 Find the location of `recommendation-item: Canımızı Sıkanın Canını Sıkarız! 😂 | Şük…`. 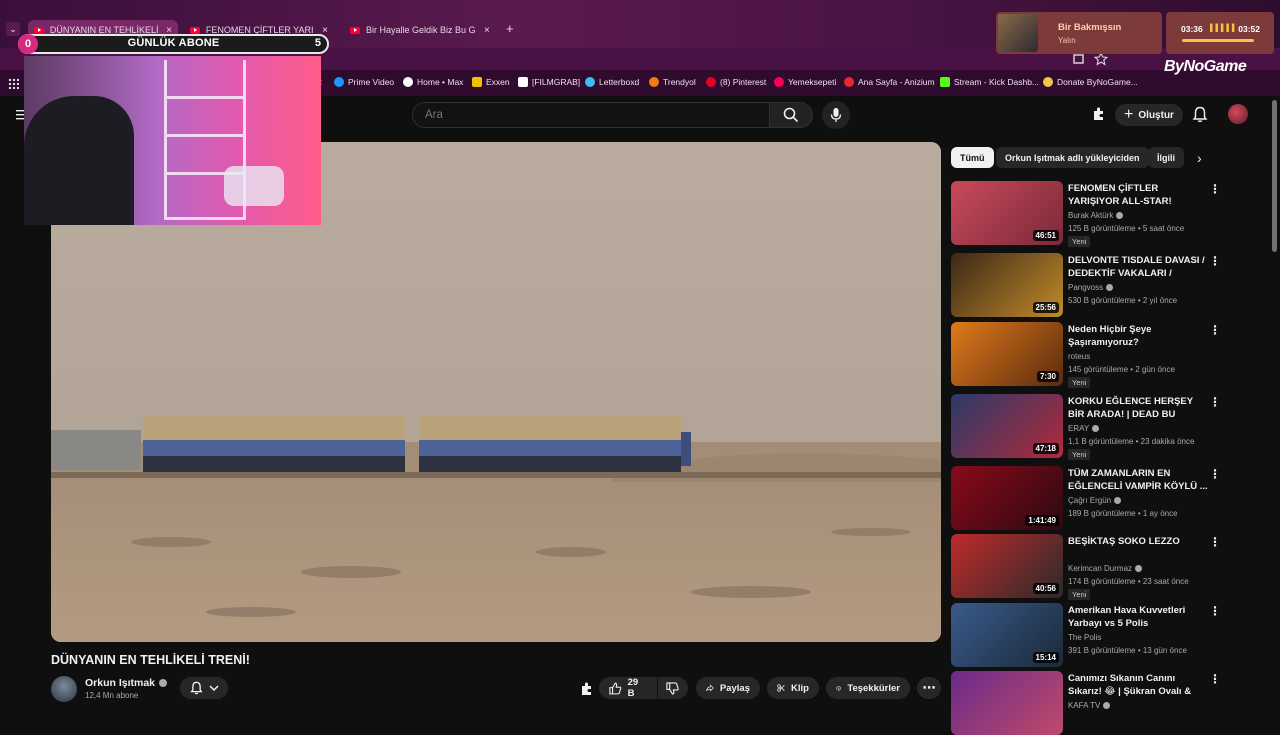

recommendation-item: Canımızı Sıkanın Canını Sıkarız! 😂 | Şük… is located at coordinates (1101, 703).